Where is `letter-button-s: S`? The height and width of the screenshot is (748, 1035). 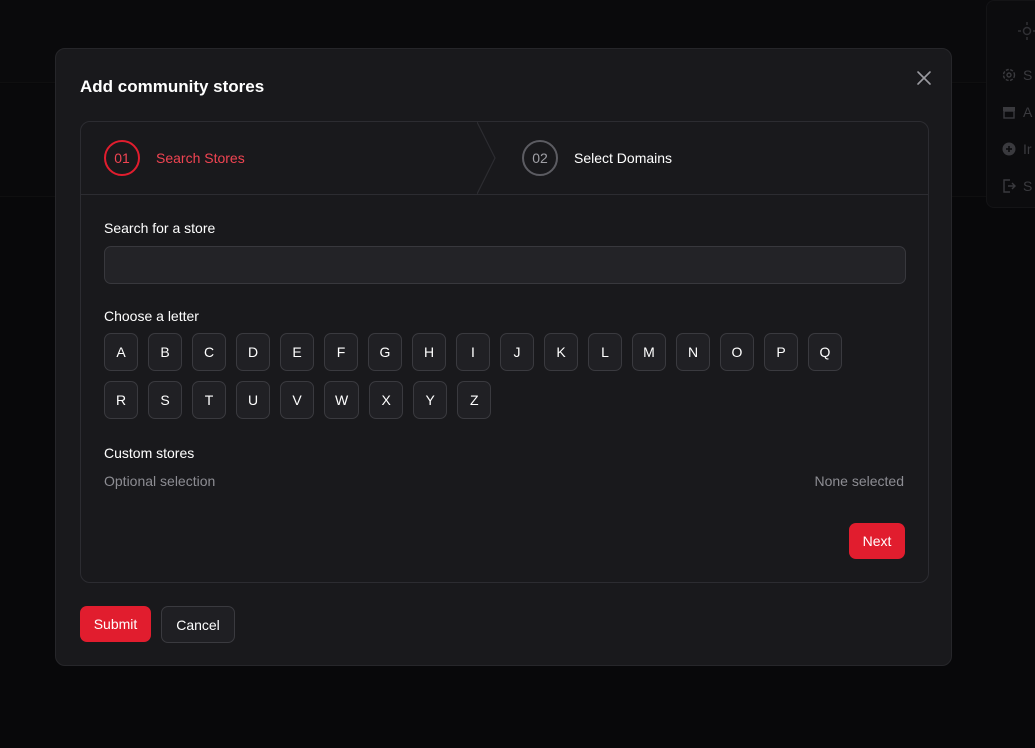
letter-button-s: S is located at coordinates (165, 400).